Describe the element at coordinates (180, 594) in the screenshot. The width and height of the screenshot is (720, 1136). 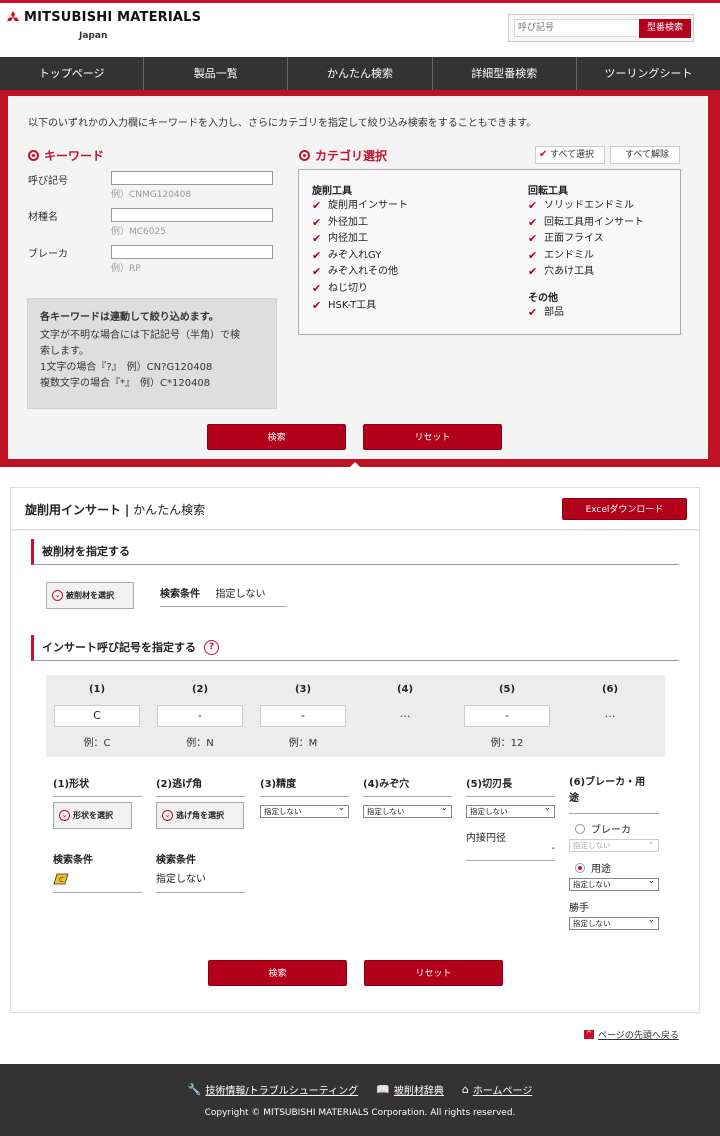
I see `condition-label: 検索条件` at that location.